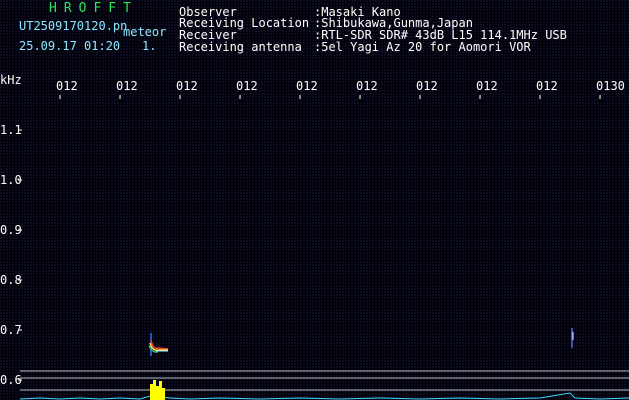  Describe the element at coordinates (158, 344) in the screenshot. I see `meteor-echo` at that location.